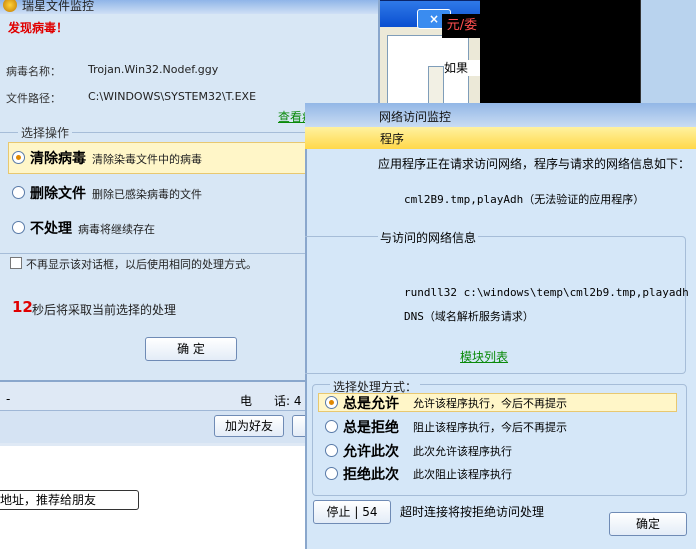  Describe the element at coordinates (51, 228) in the screenshot. I see `option-no-action-label: 不处理` at that location.